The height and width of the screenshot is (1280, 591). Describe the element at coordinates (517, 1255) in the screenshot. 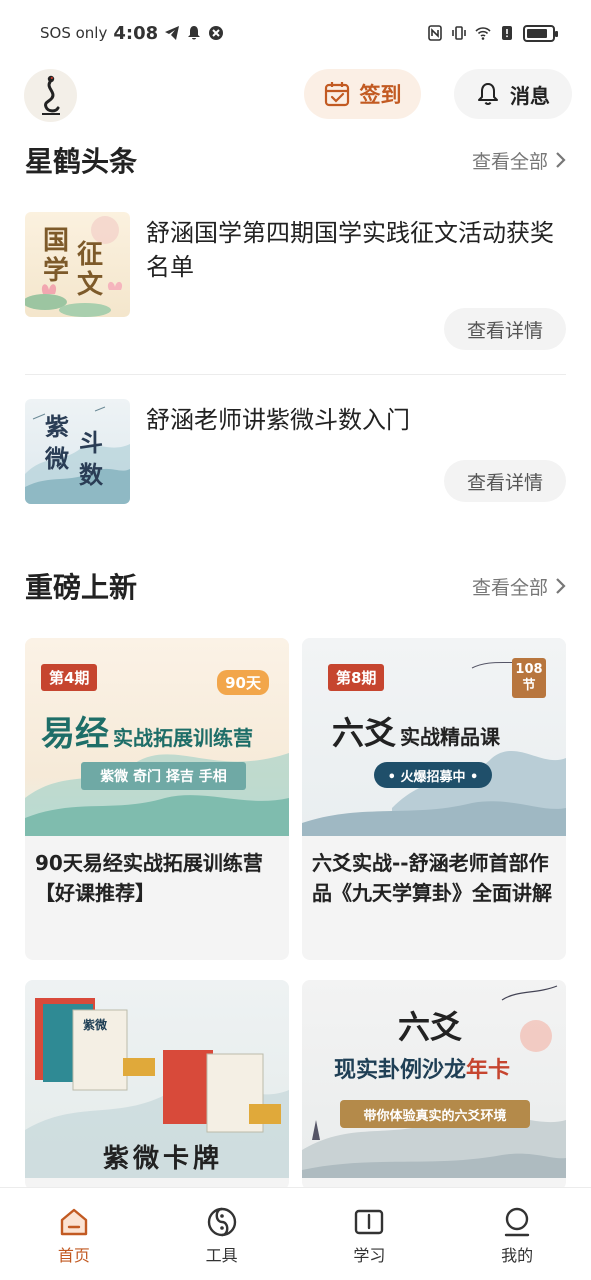

I see `tab-label: 我的` at that location.